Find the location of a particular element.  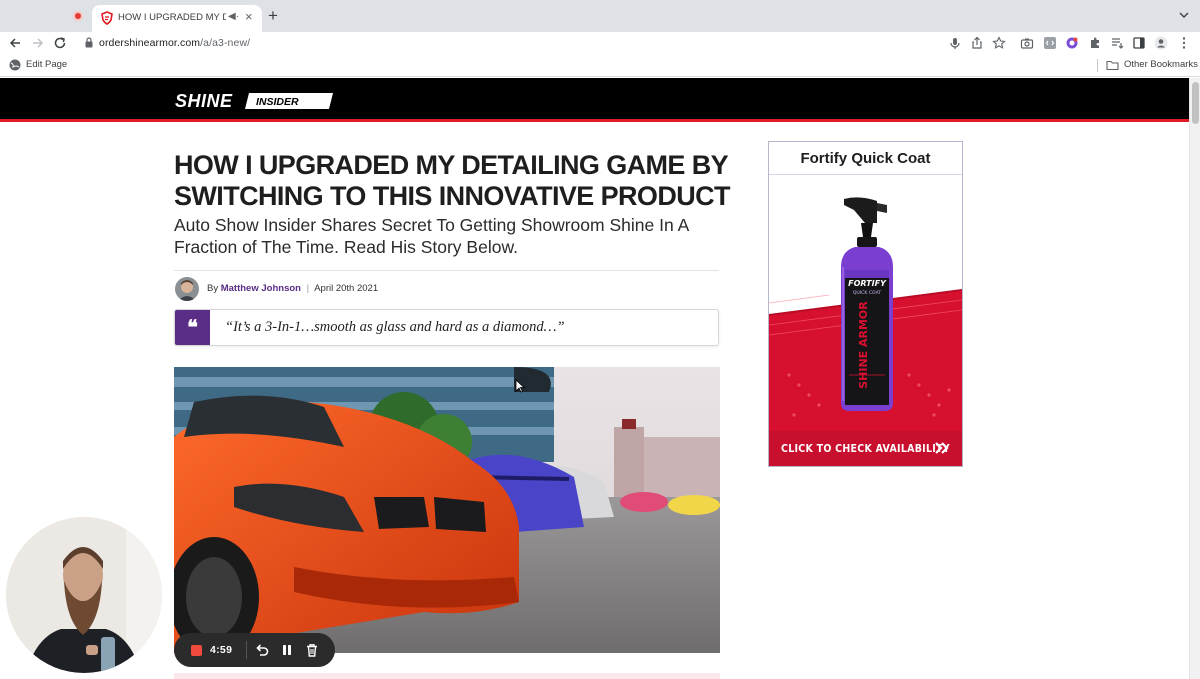

product-ad: Fortify Quick Coat FORTIFY QUICK COAT SH is located at coordinates (865, 304).